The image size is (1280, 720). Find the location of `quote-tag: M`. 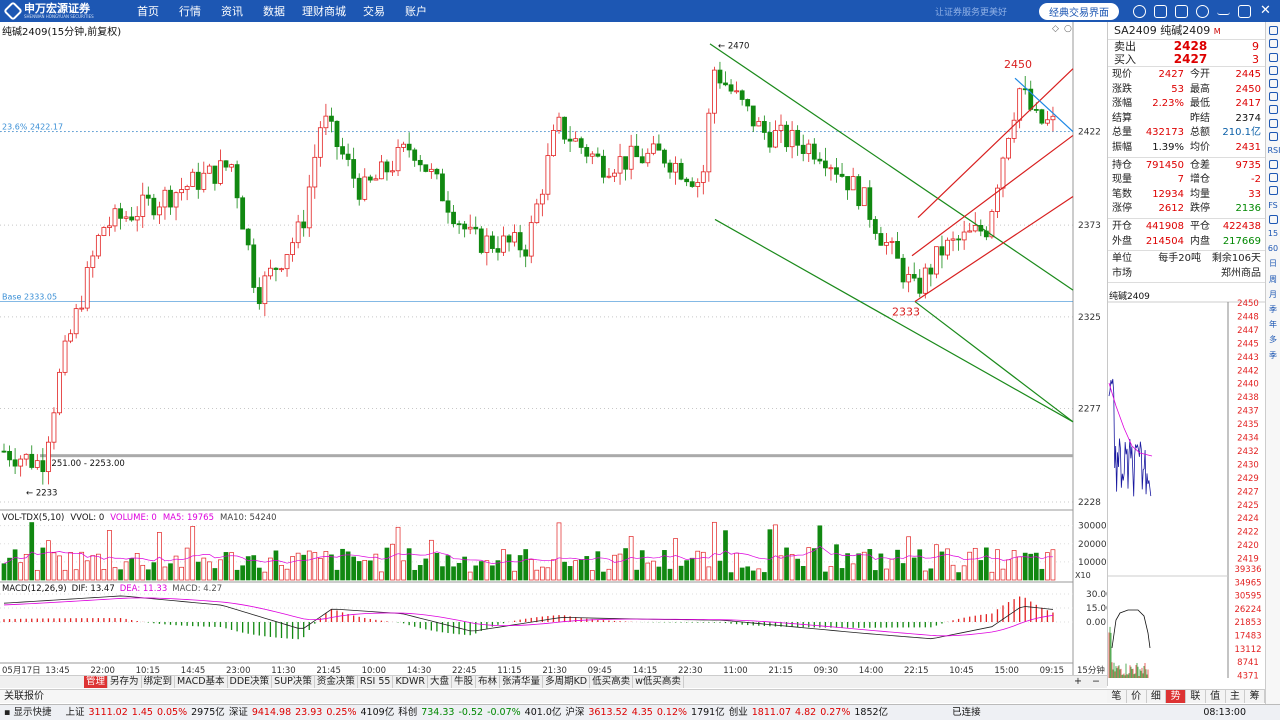

quote-tag: M is located at coordinates (1217, 31).